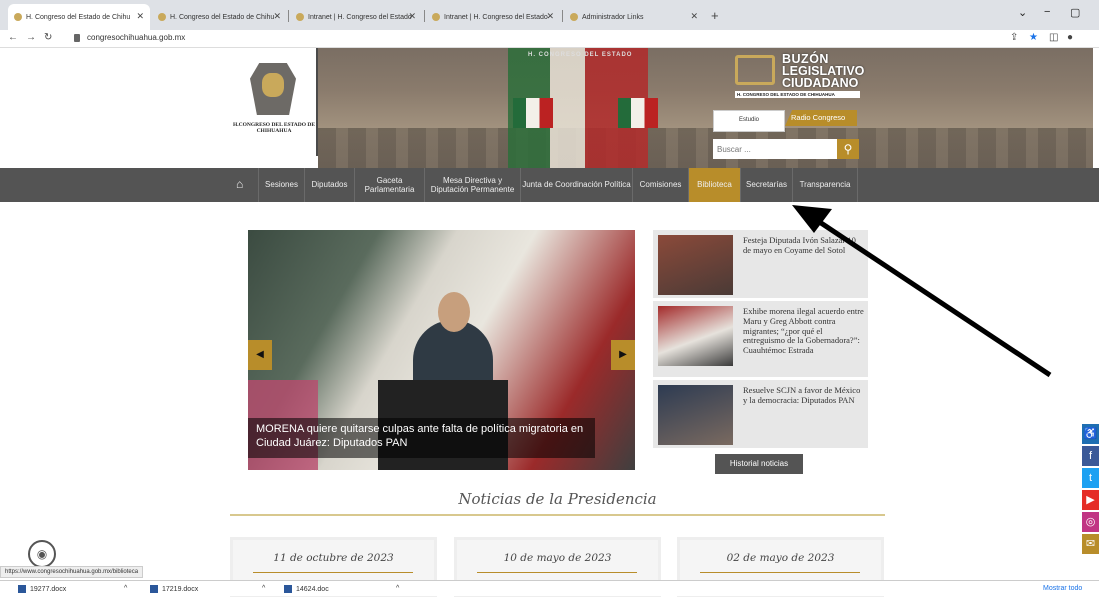 The height and width of the screenshot is (597, 1099). Describe the element at coordinates (714, 185) in the screenshot. I see `nav-item-biblioteca: Biblioteca` at that location.